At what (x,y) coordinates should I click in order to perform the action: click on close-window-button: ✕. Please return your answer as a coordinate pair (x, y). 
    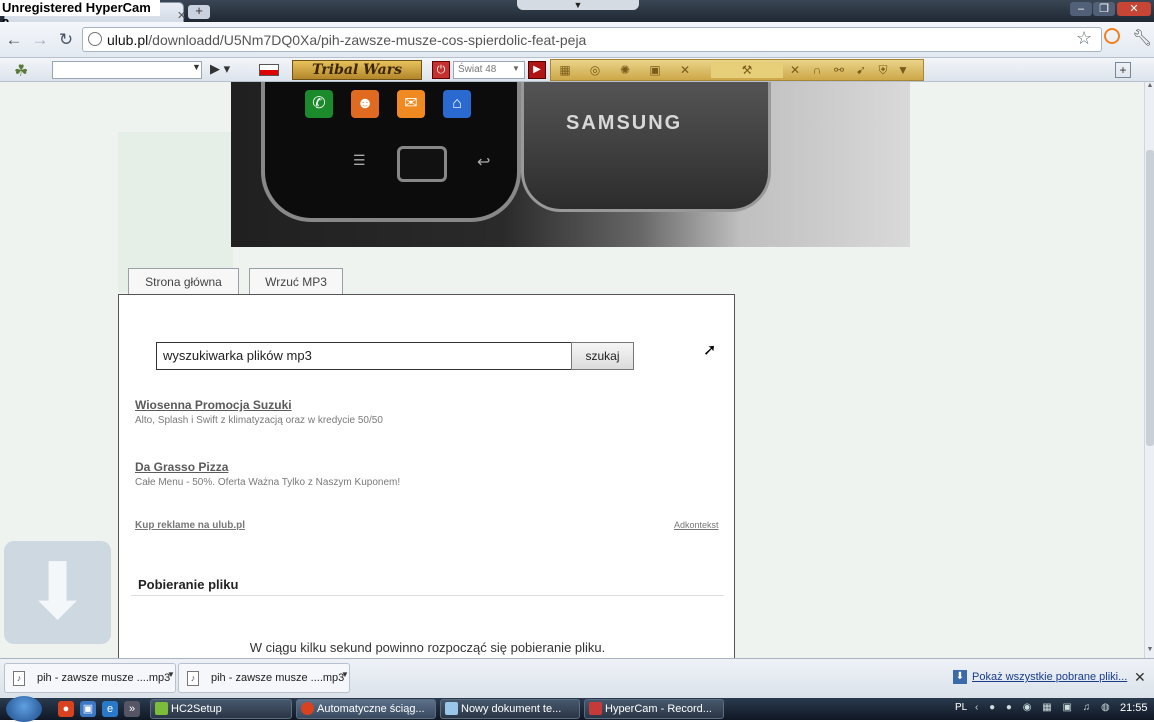
    Looking at the image, I should click on (1134, 9).